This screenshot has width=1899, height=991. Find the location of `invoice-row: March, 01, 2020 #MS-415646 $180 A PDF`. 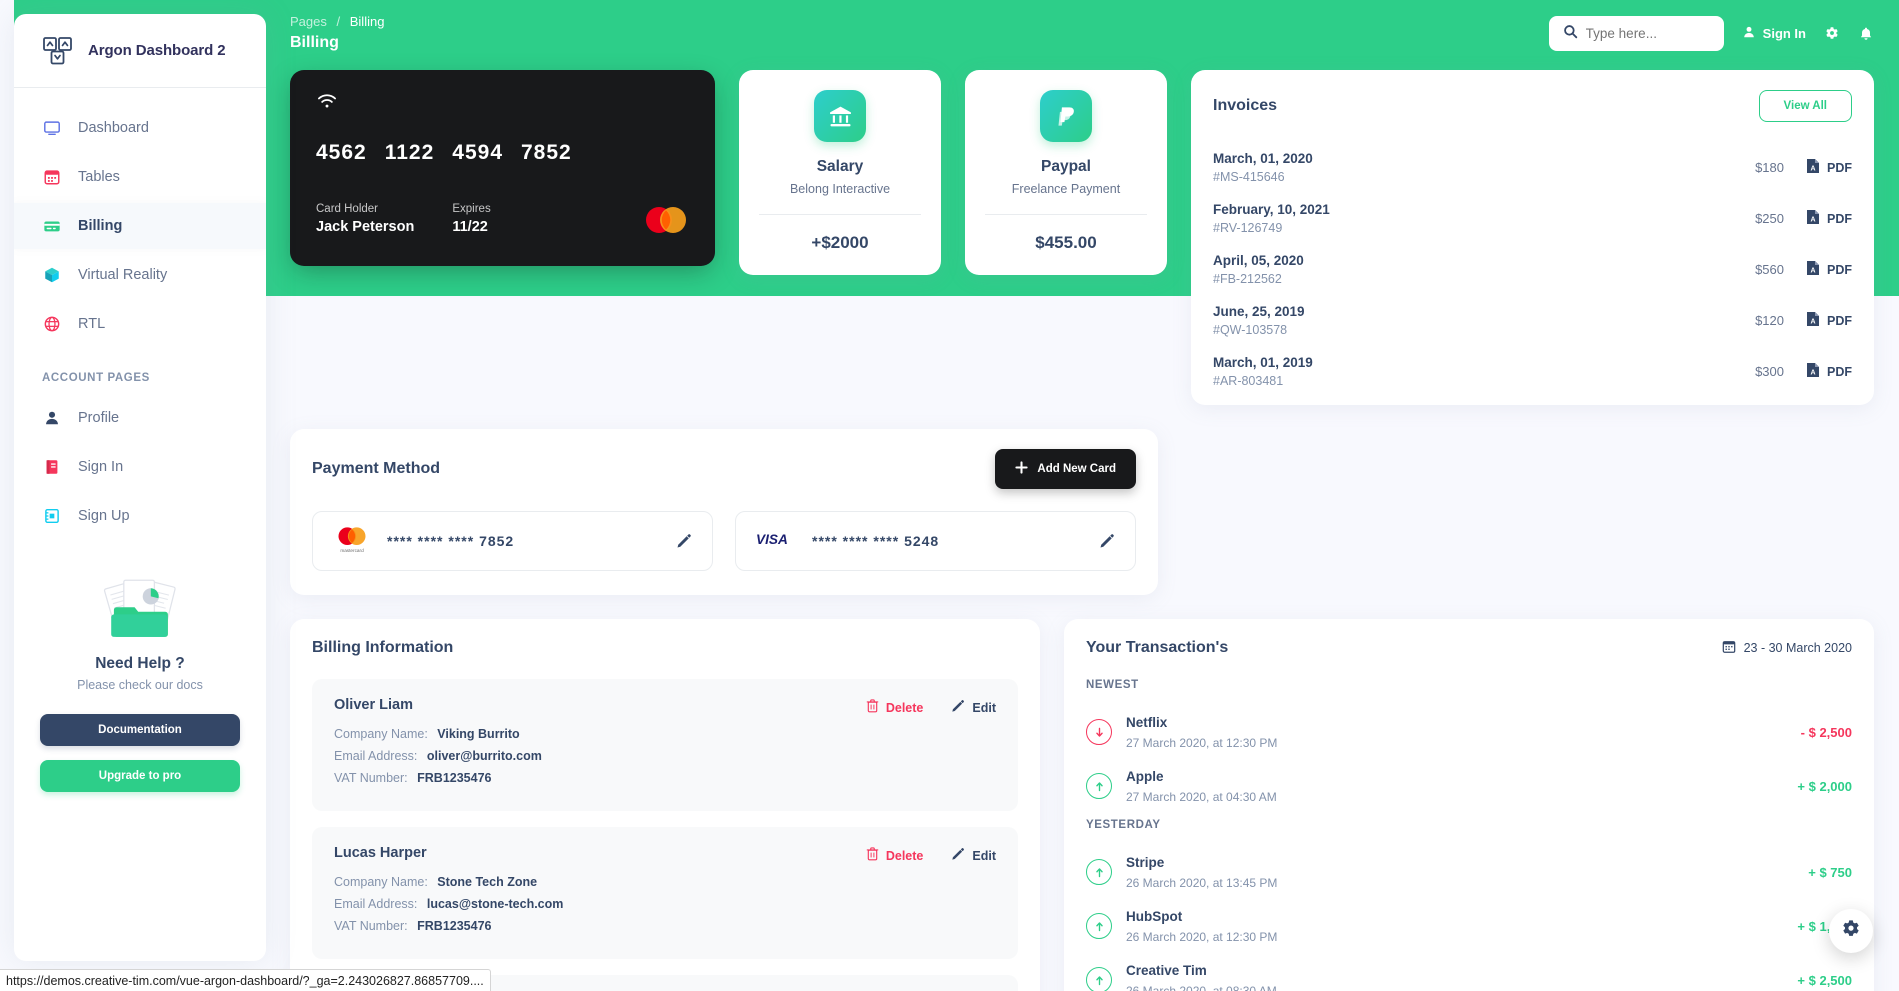

invoice-row: March, 01, 2020 #MS-415646 $180 A PDF is located at coordinates (1532, 167).